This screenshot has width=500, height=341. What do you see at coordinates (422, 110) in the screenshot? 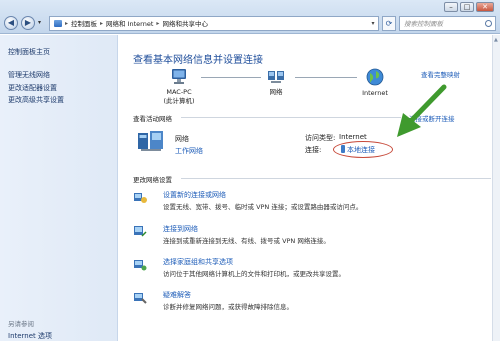
I see `annotation-arrow-icon` at bounding box center [422, 110].